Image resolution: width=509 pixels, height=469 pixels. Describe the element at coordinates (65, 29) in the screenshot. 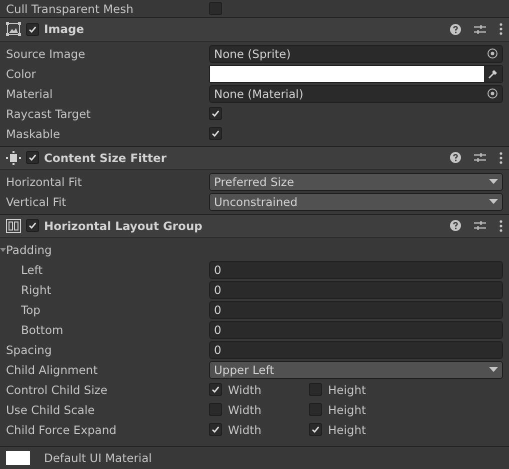

I see `component-title: Image` at that location.